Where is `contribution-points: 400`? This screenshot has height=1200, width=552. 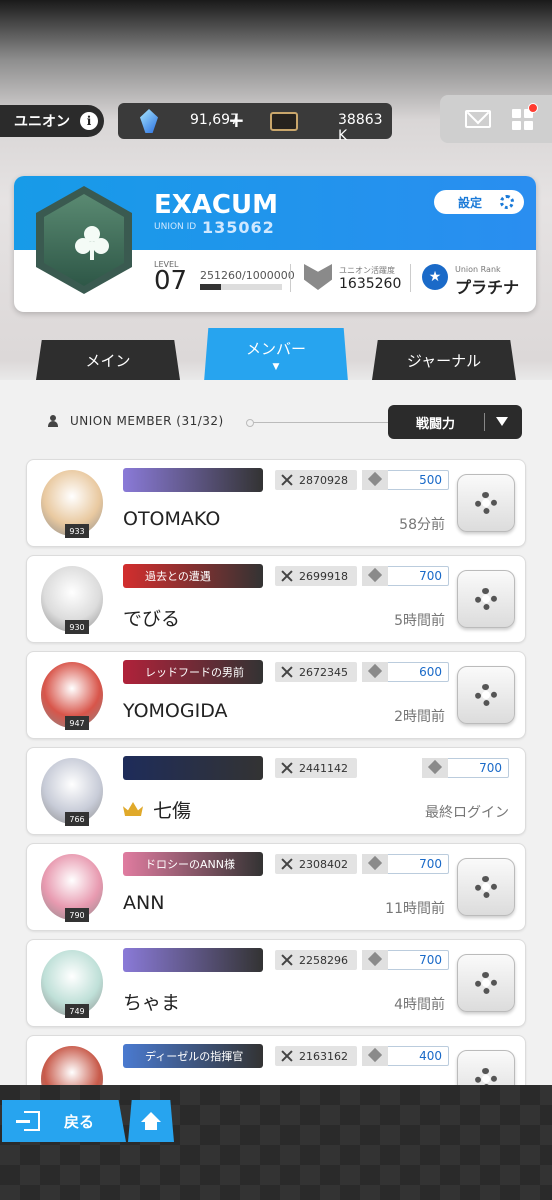
contribution-points: 400 is located at coordinates (405, 1056).